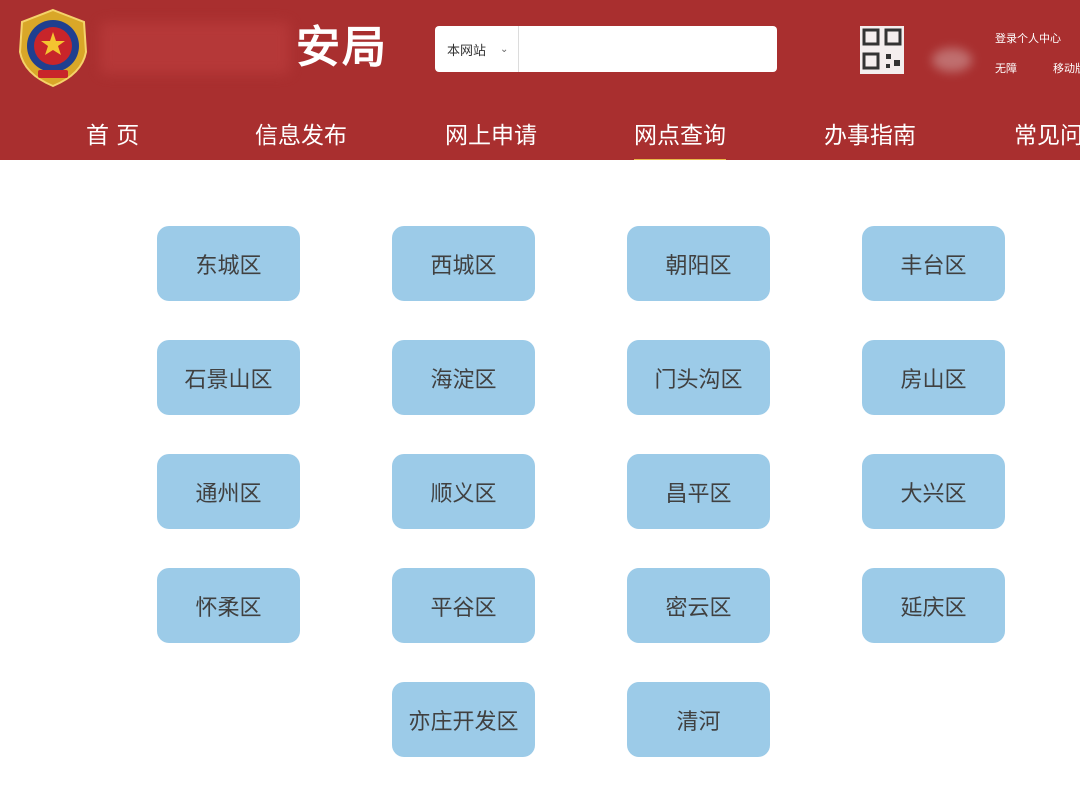 The height and width of the screenshot is (792, 1080). I want to click on accessibility-link: 无障, so click(1006, 68).